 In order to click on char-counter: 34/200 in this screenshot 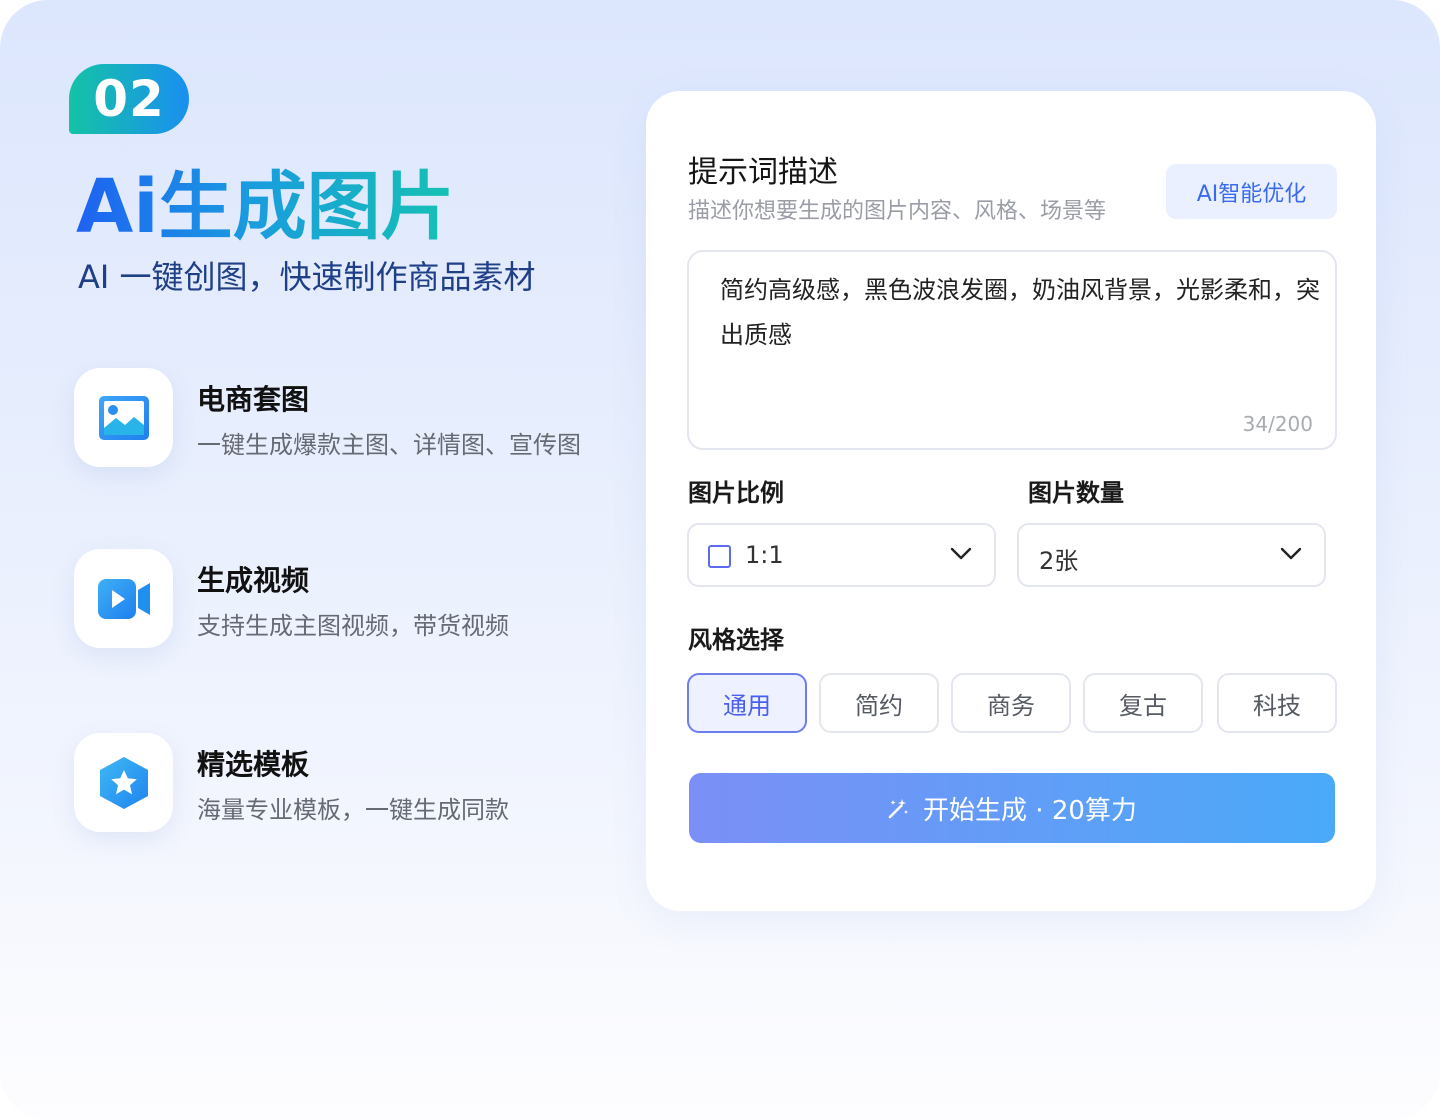, I will do `click(1277, 424)`.